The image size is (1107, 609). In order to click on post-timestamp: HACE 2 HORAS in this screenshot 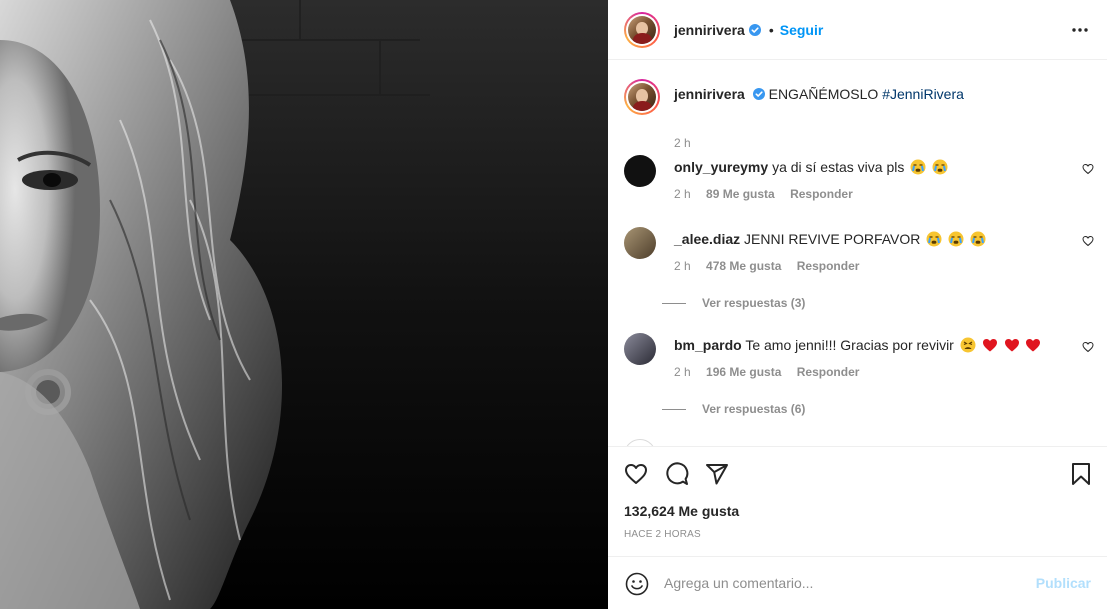, I will do `click(662, 534)`.